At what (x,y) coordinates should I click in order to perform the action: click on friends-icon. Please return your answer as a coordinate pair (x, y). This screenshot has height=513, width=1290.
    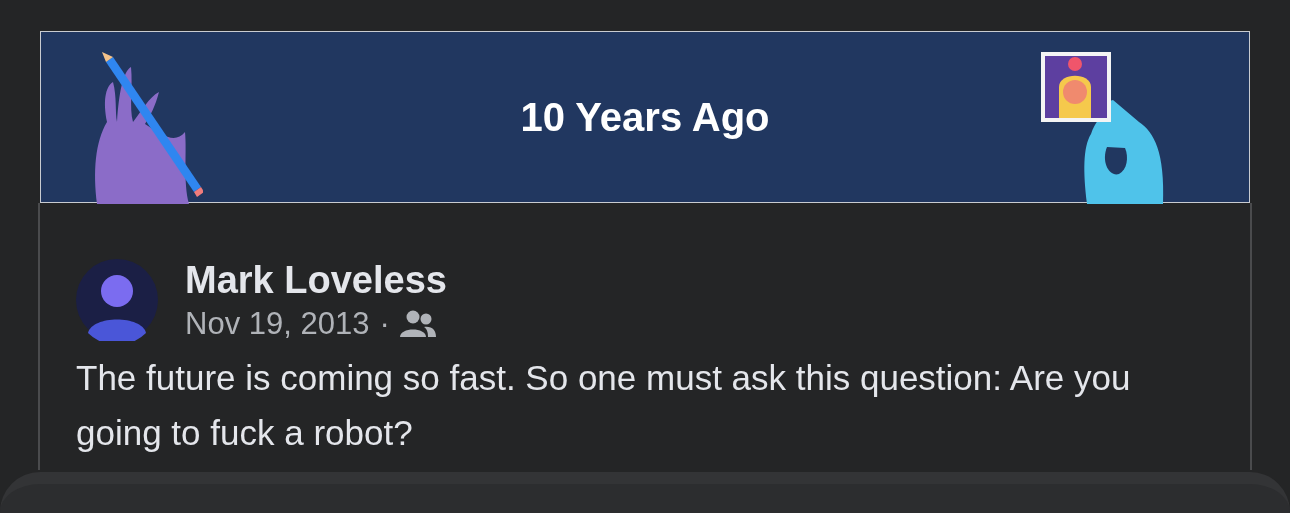
    Looking at the image, I should click on (417, 324).